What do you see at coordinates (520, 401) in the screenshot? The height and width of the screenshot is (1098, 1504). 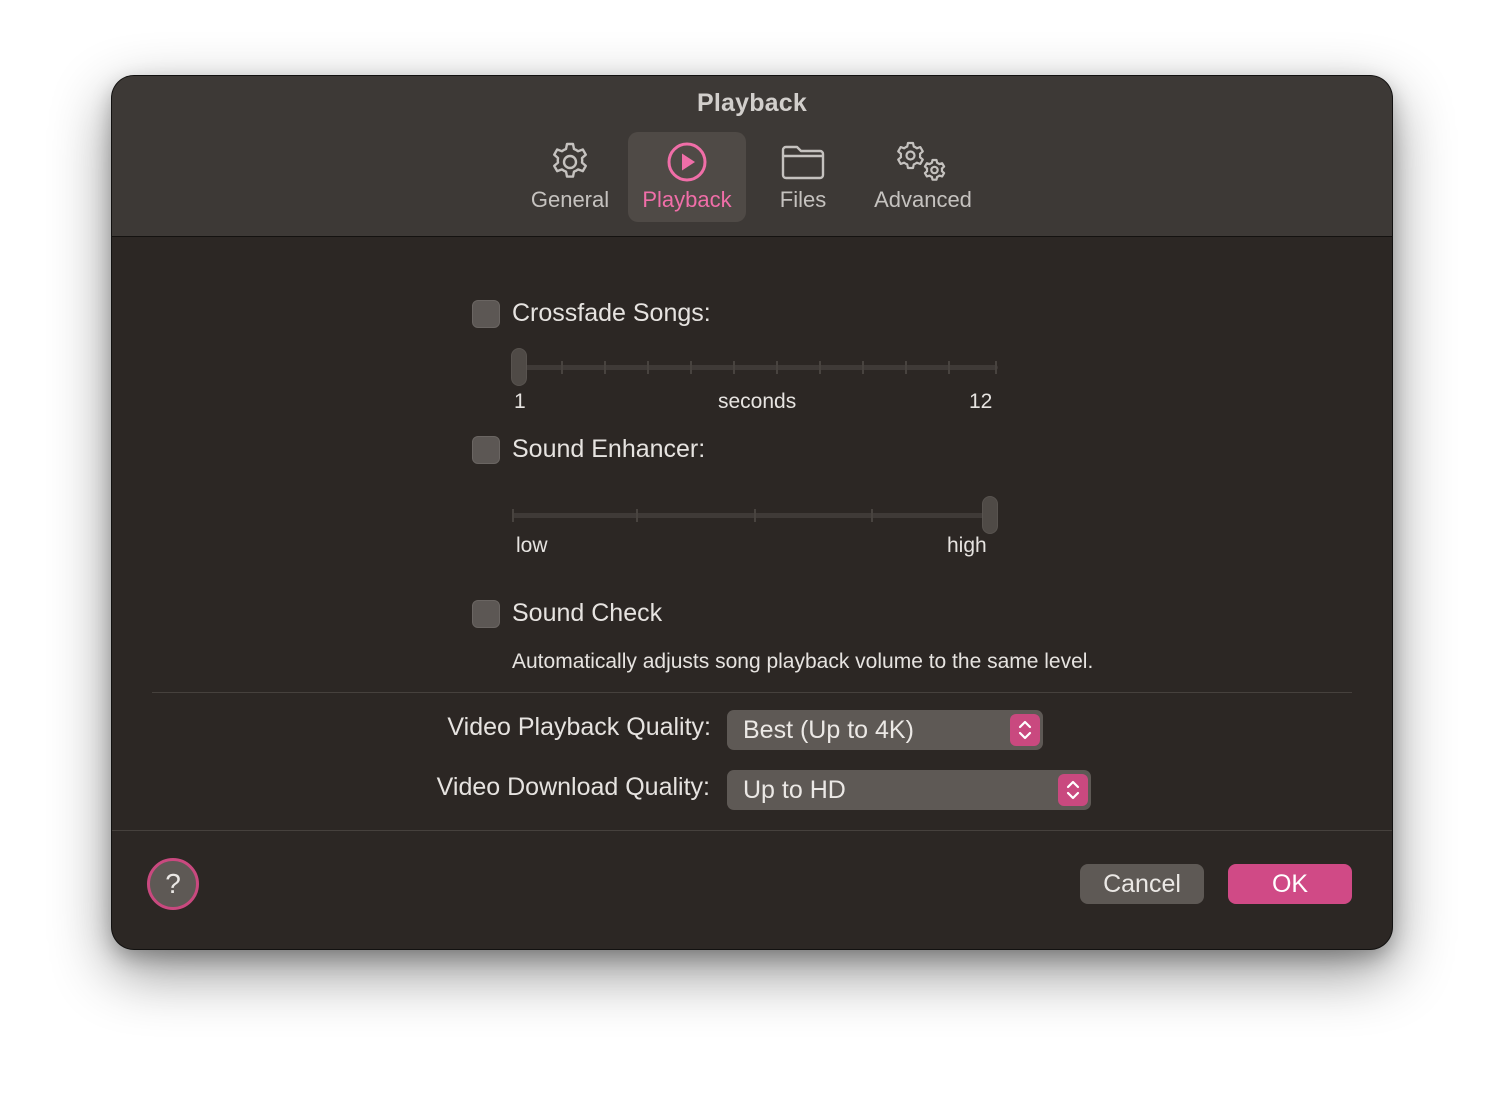 I see `crossfade-min-label: 1` at bounding box center [520, 401].